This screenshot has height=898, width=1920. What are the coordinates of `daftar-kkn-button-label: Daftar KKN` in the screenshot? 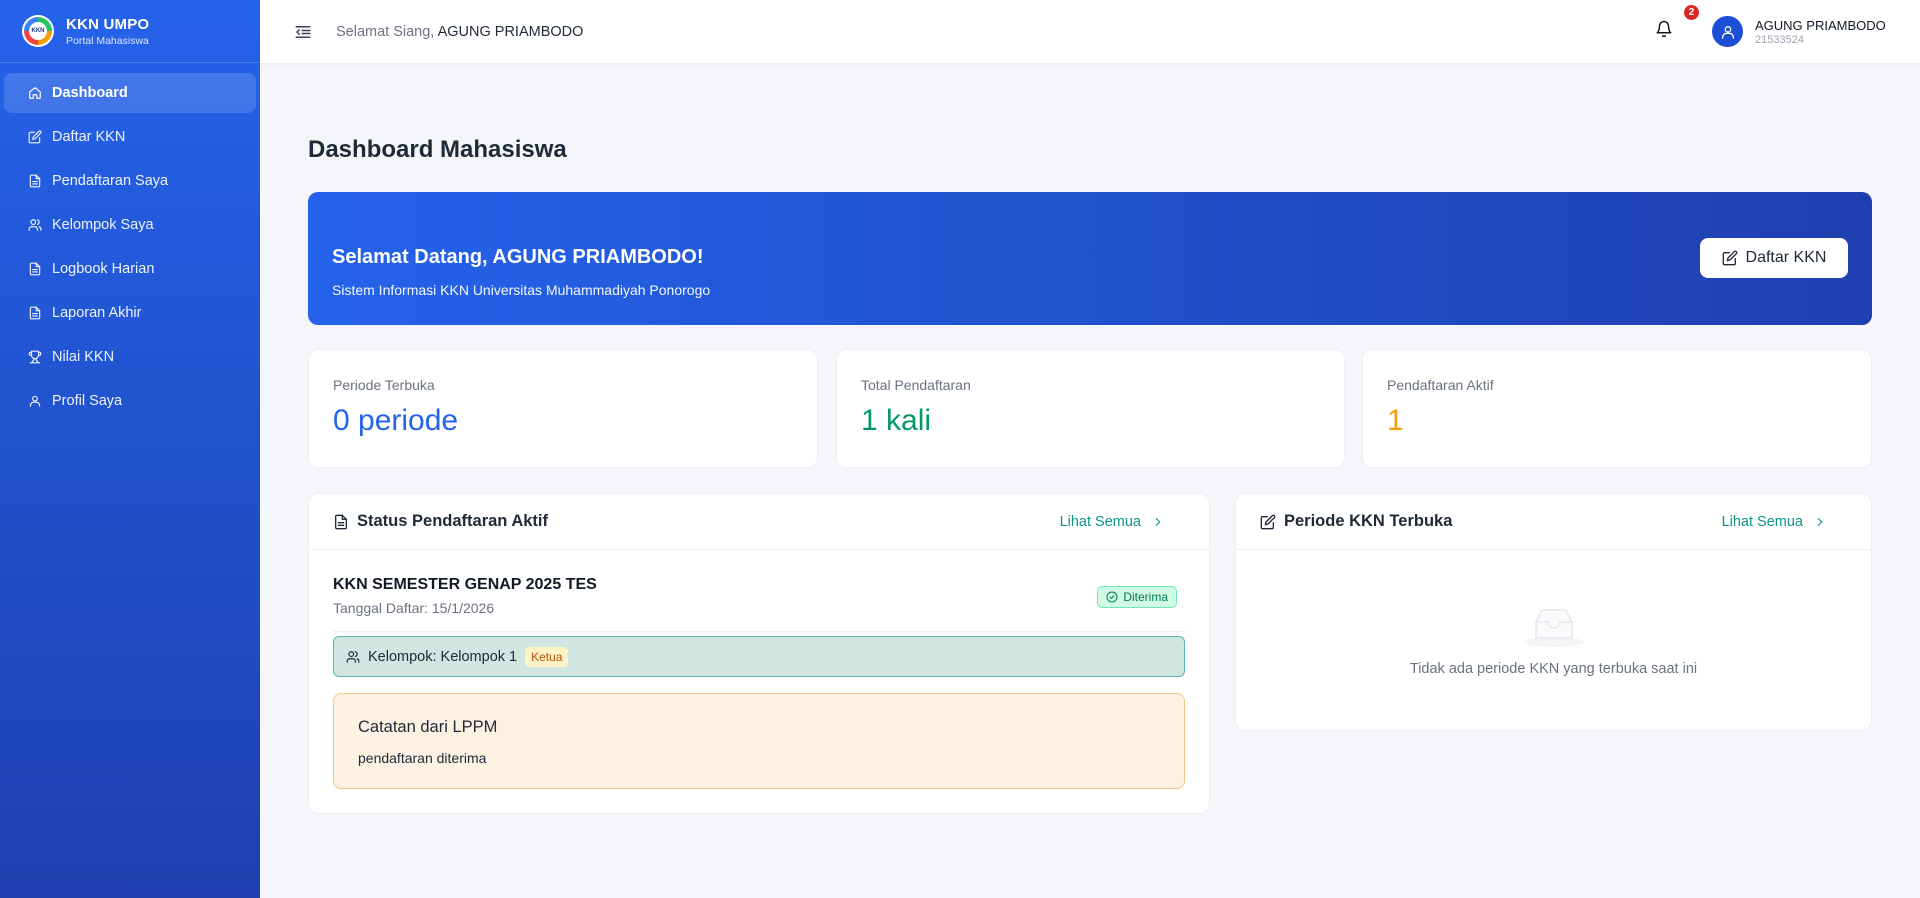 It's located at (1786, 257).